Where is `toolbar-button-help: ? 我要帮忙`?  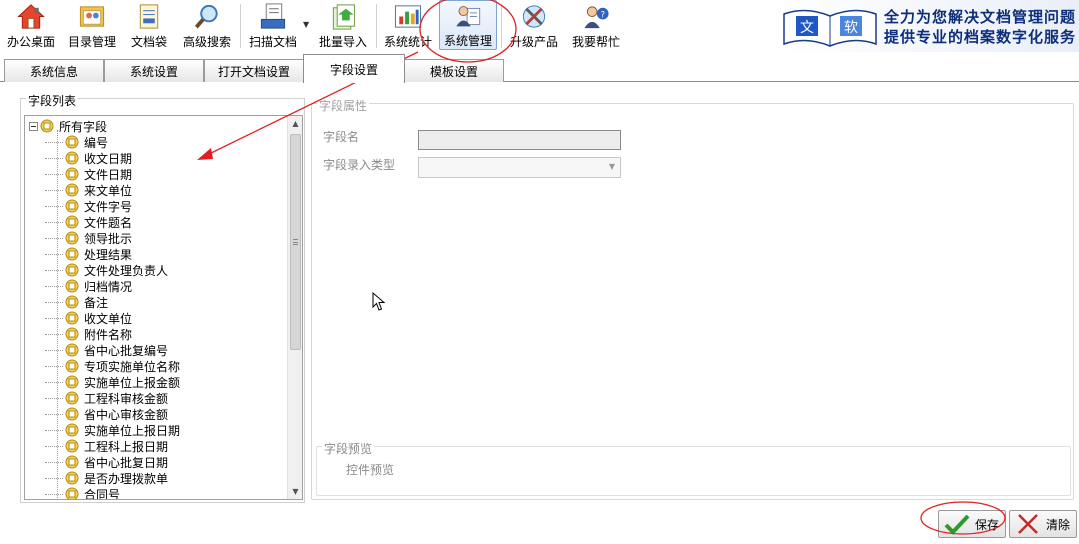
toolbar-button-help: ? 我要帮忙 is located at coordinates (596, 25).